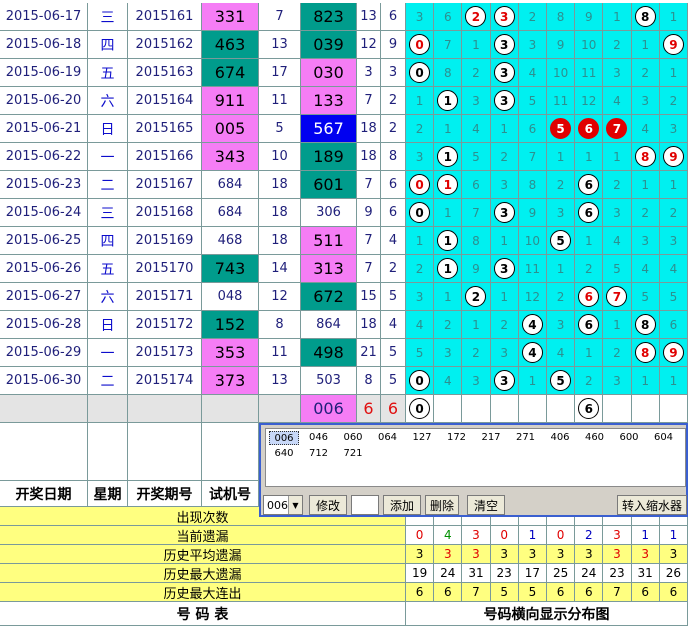 Image resolution: width=688 pixels, height=626 pixels. I want to click on stat-value: 7, so click(476, 592).